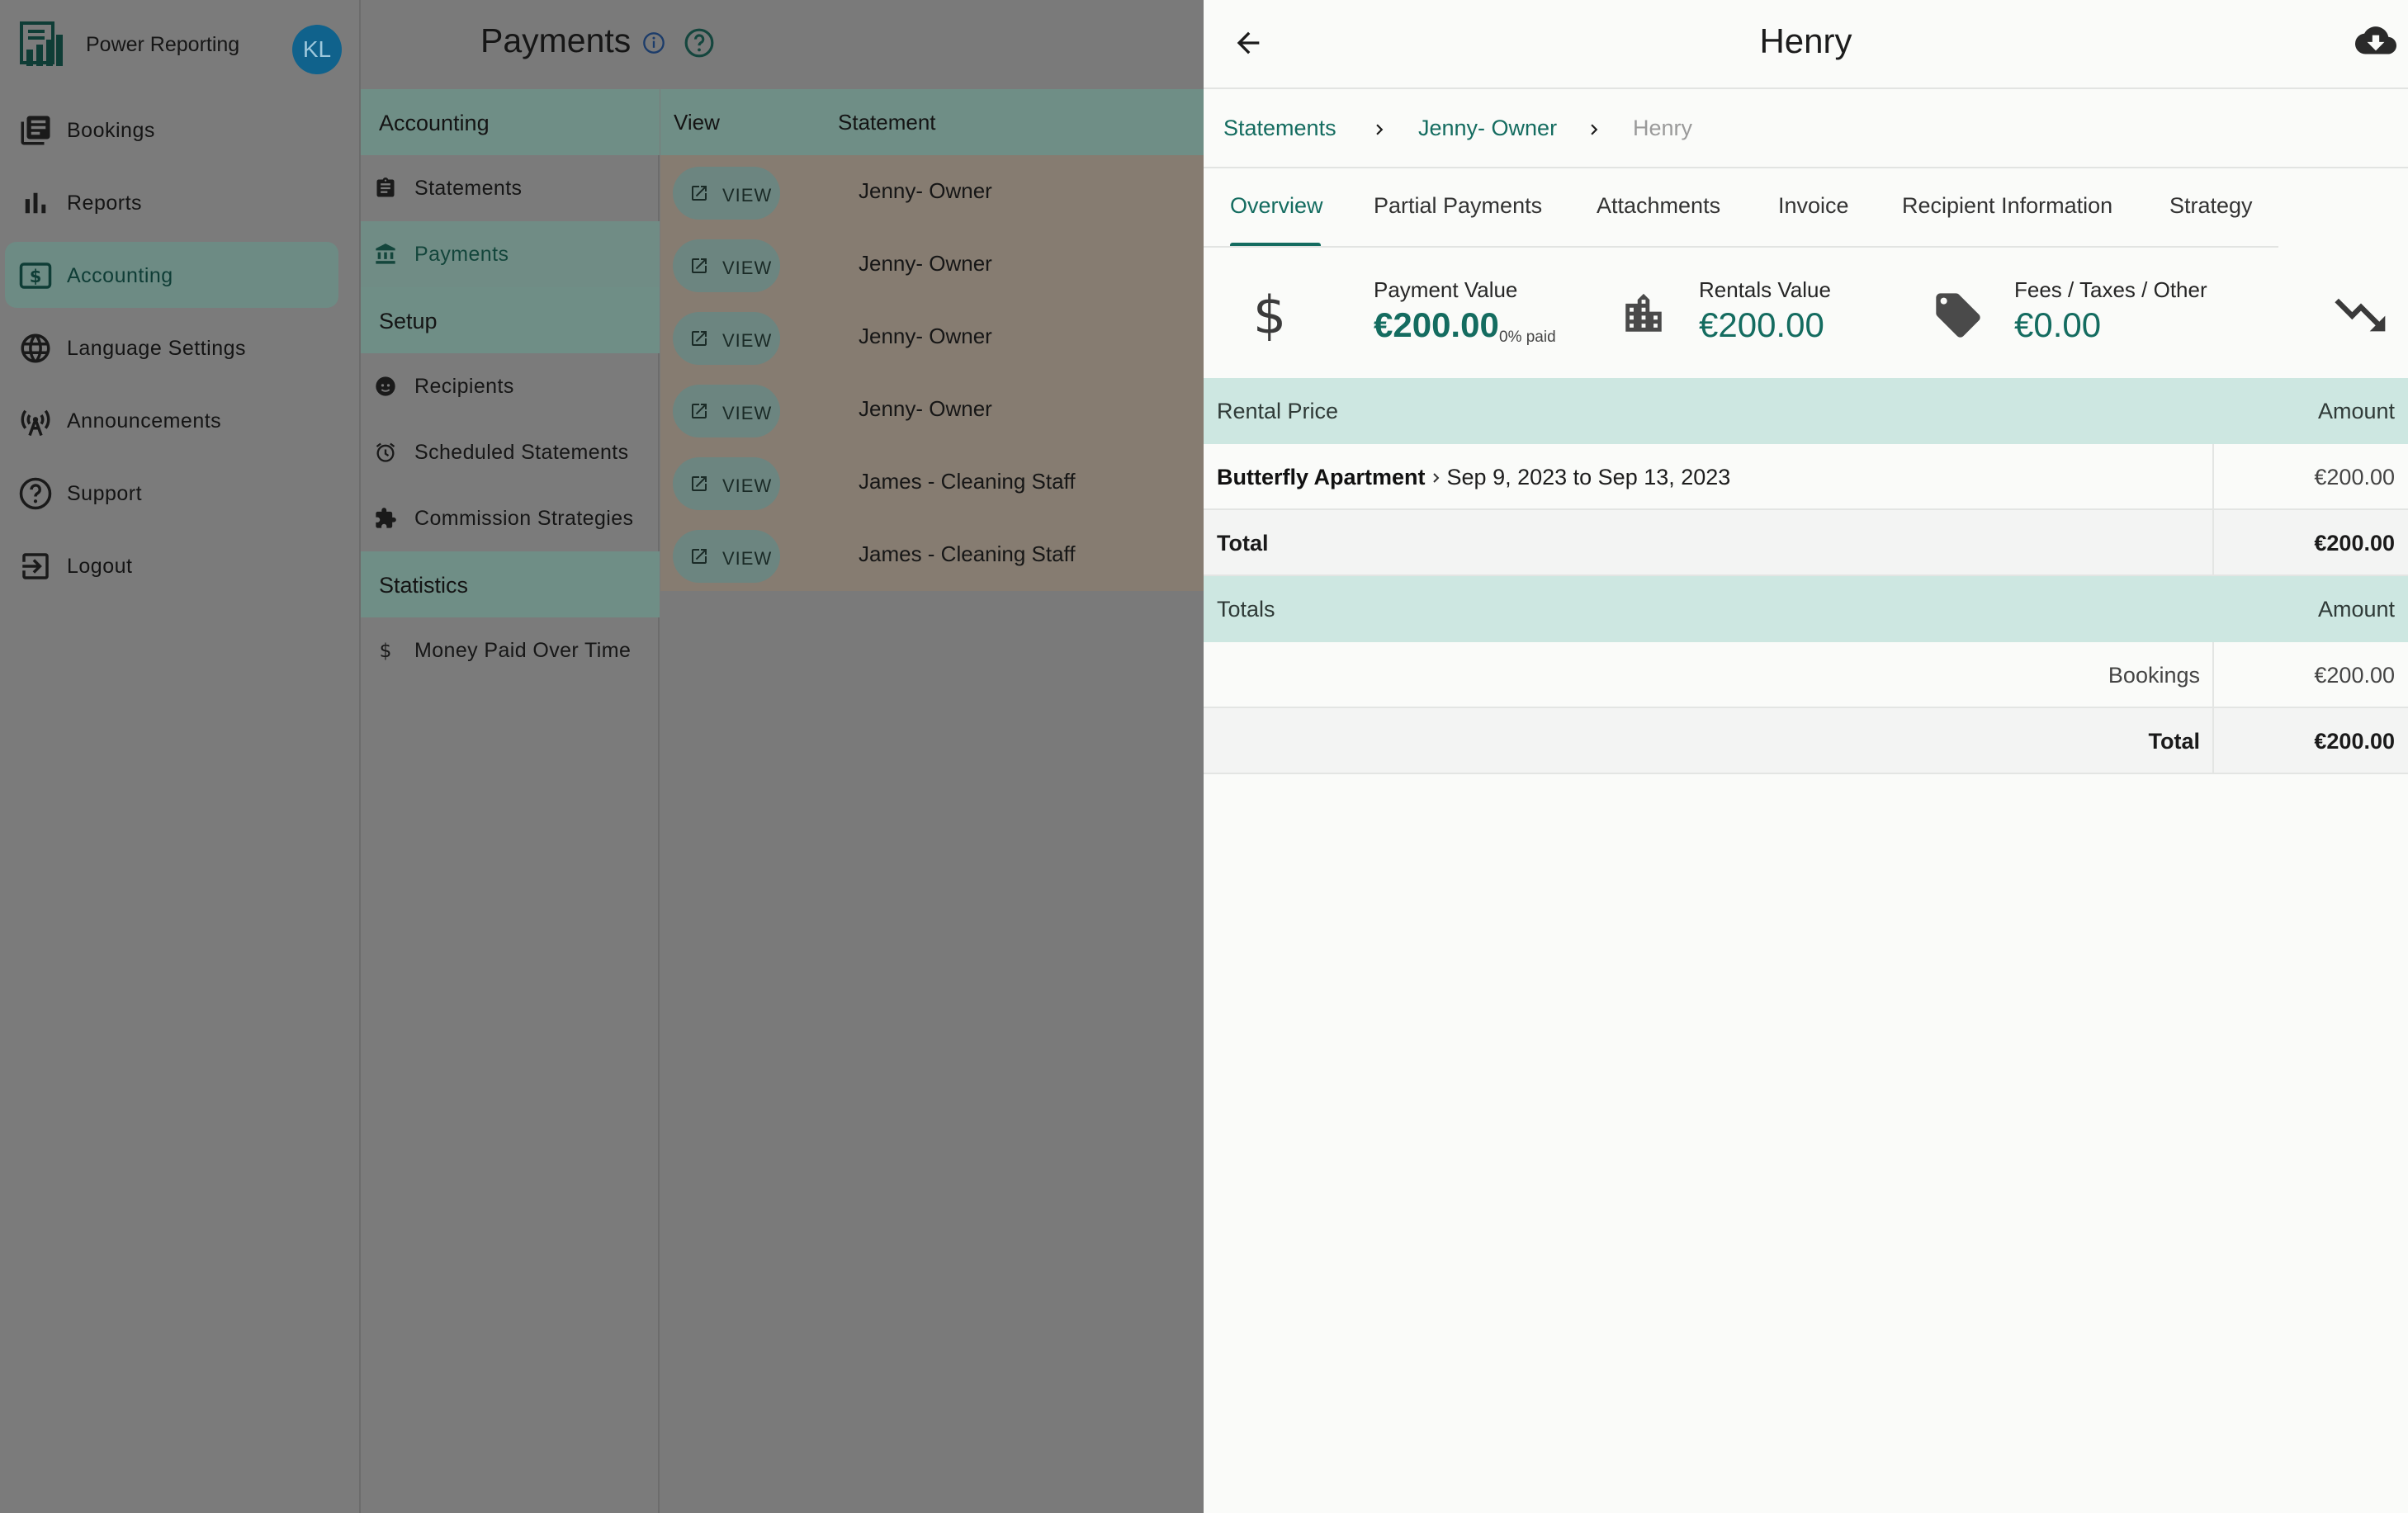 Image resolution: width=2408 pixels, height=1513 pixels. Describe the element at coordinates (1643, 312) in the screenshot. I see `building-icon` at that location.